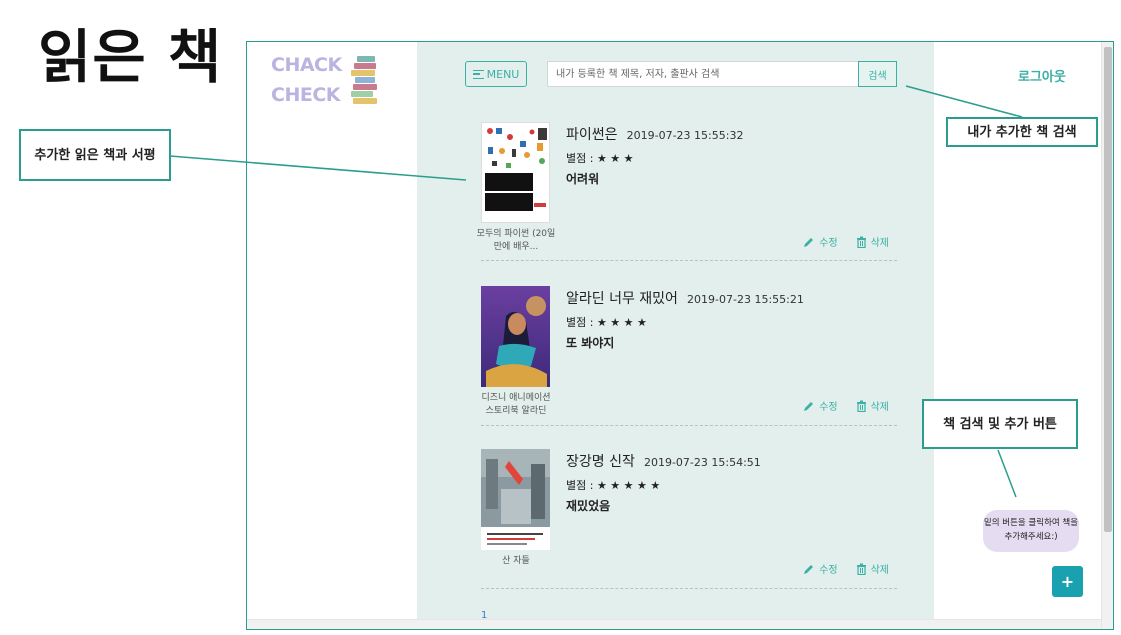 This screenshot has width=1121, height=635. I want to click on menu-icon, so click(478, 74).